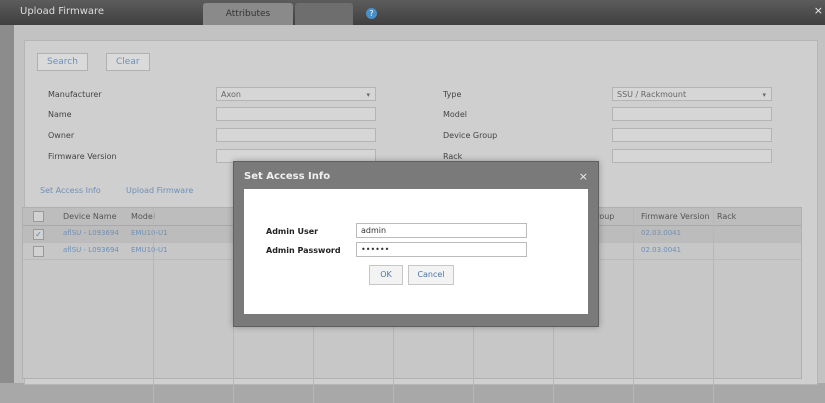  What do you see at coordinates (62, 62) in the screenshot?
I see `search-button: Search` at bounding box center [62, 62].